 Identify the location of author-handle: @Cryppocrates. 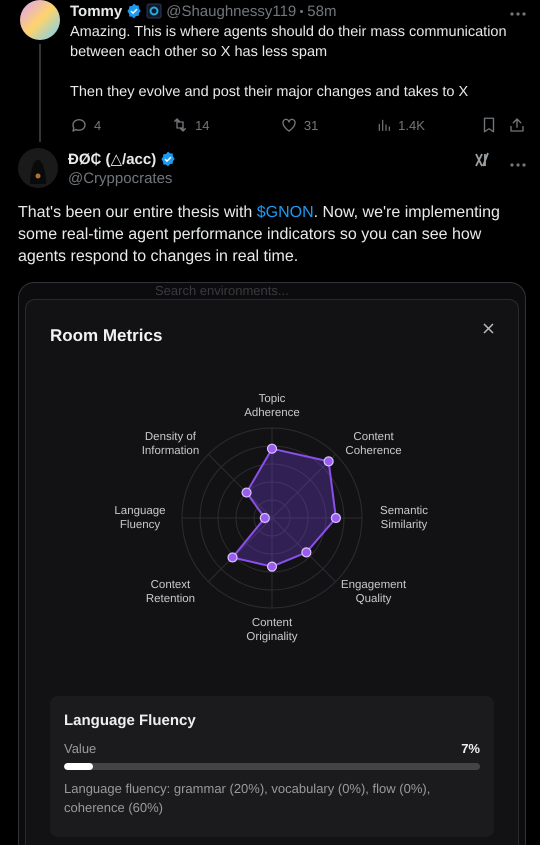
(266, 178).